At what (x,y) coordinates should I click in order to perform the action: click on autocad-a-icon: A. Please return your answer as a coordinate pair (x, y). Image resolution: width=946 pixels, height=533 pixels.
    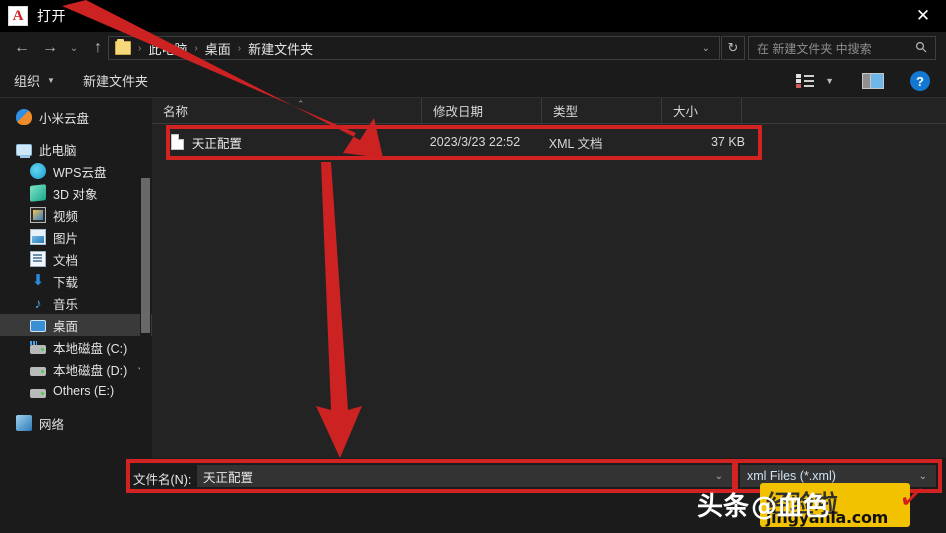
    Looking at the image, I should click on (18, 16).